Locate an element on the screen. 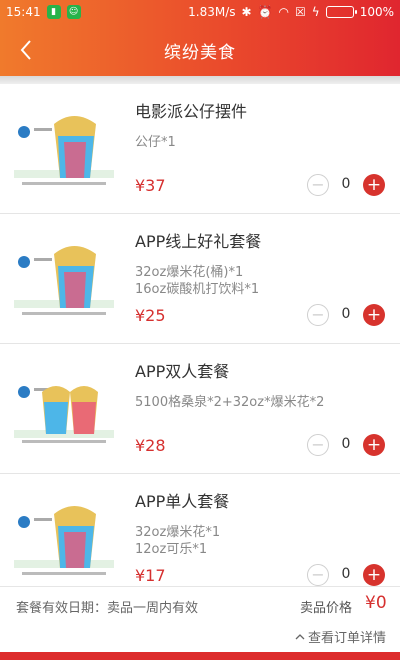 Image resolution: width=400 pixels, height=660 pixels. charging-icon: ϟ is located at coordinates (315, 12).